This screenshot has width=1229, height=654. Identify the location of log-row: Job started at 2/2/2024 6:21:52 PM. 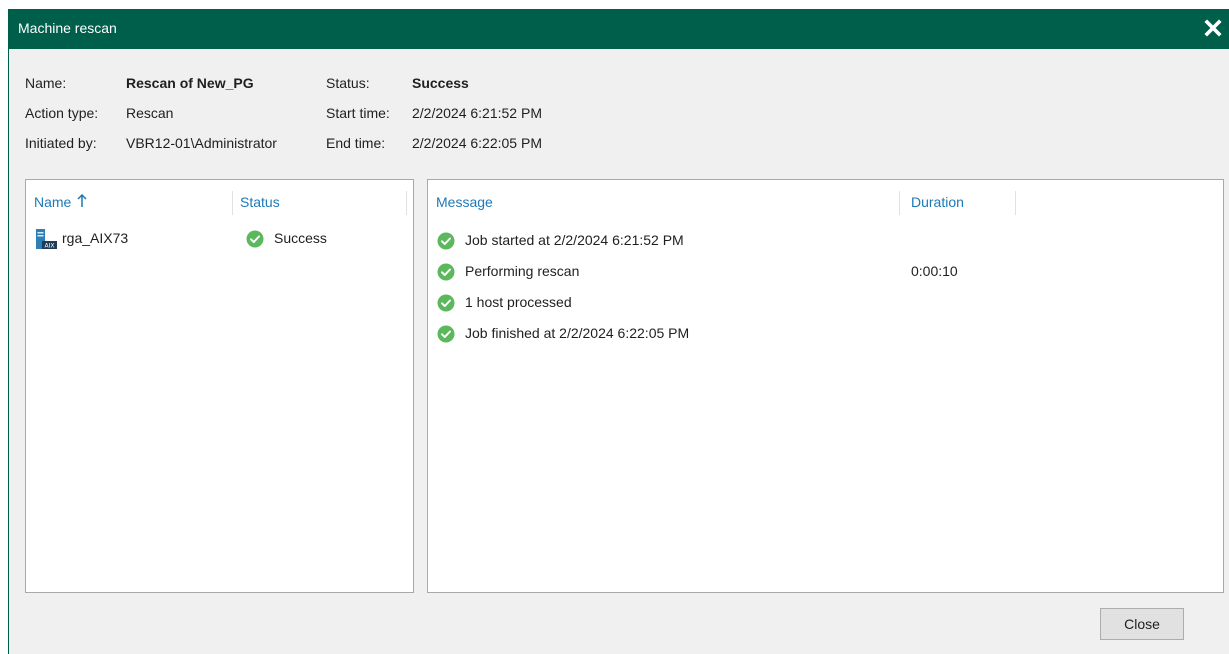
(825, 241).